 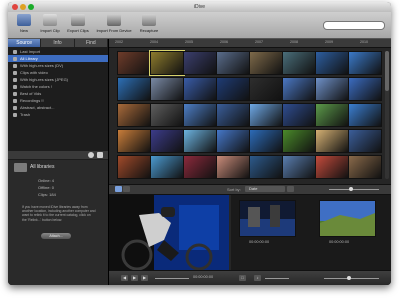 I want to click on gear-icon, so click(x=91, y=155).